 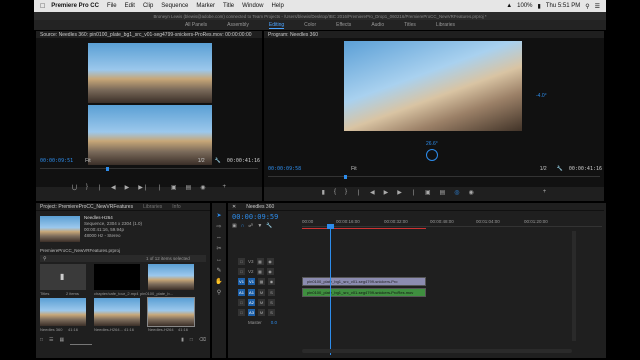 What do you see at coordinates (219, 270) in the screenshot?
I see `pen-tool-icon: ✎` at bounding box center [219, 270].